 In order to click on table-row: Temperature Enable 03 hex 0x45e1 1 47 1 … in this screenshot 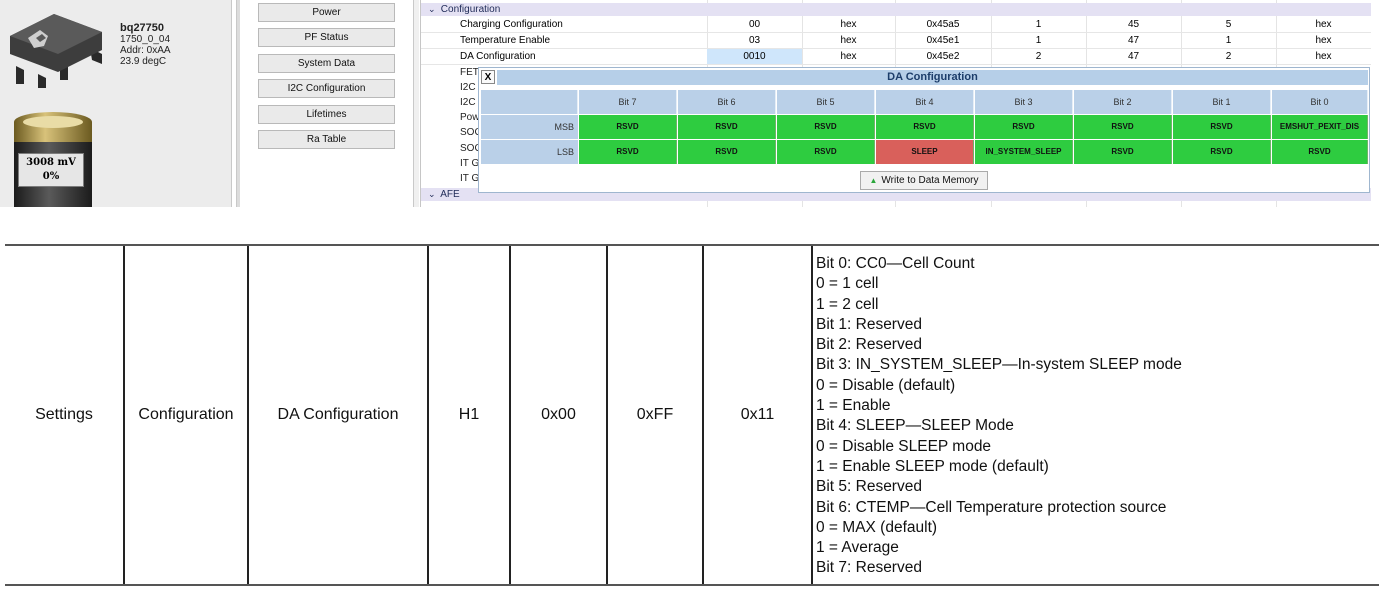, I will do `click(896, 41)`.